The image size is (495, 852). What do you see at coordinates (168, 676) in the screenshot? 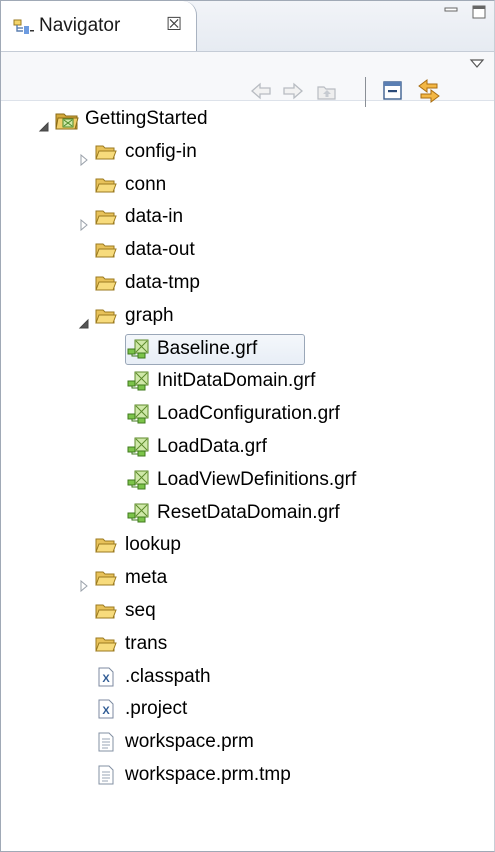
I see `tree-item-label: .classpath` at bounding box center [168, 676].